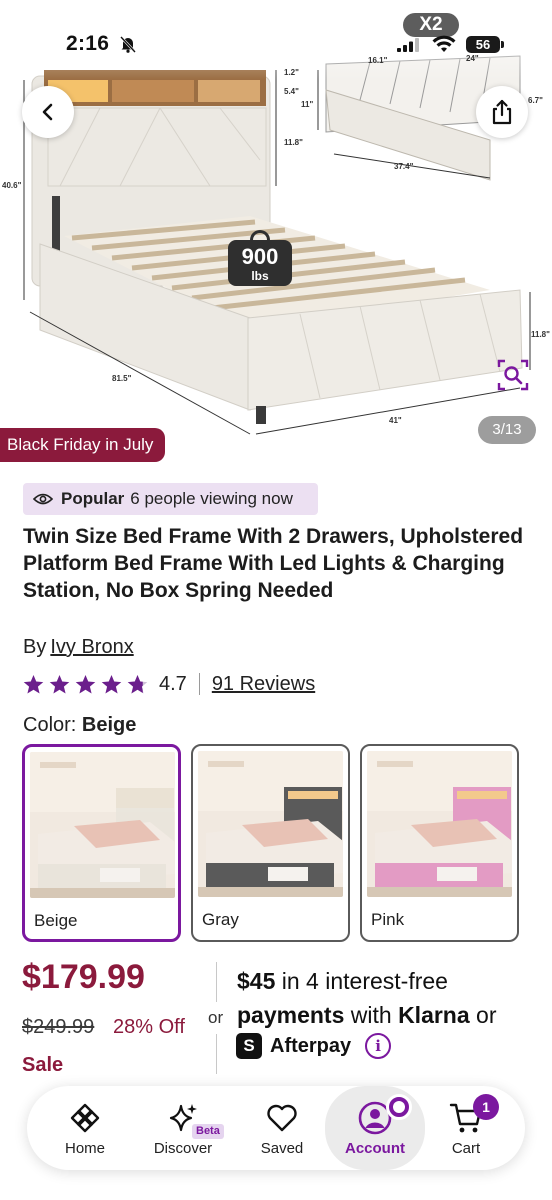  Describe the element at coordinates (466, 1148) in the screenshot. I see `nav-cart-label: Cart` at that location.